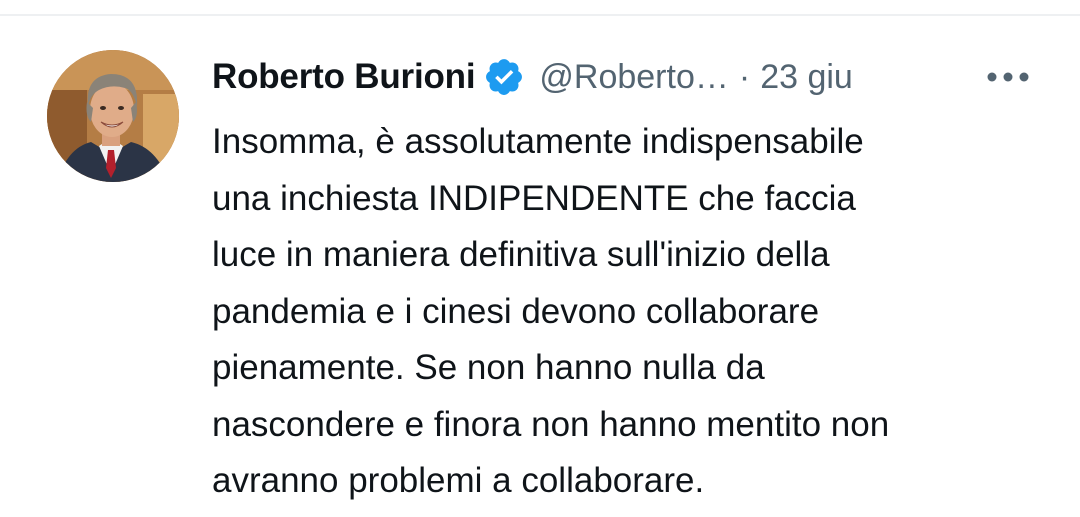 This screenshot has width=1080, height=517. What do you see at coordinates (1008, 77) in the screenshot?
I see `more-options-icon` at bounding box center [1008, 77].